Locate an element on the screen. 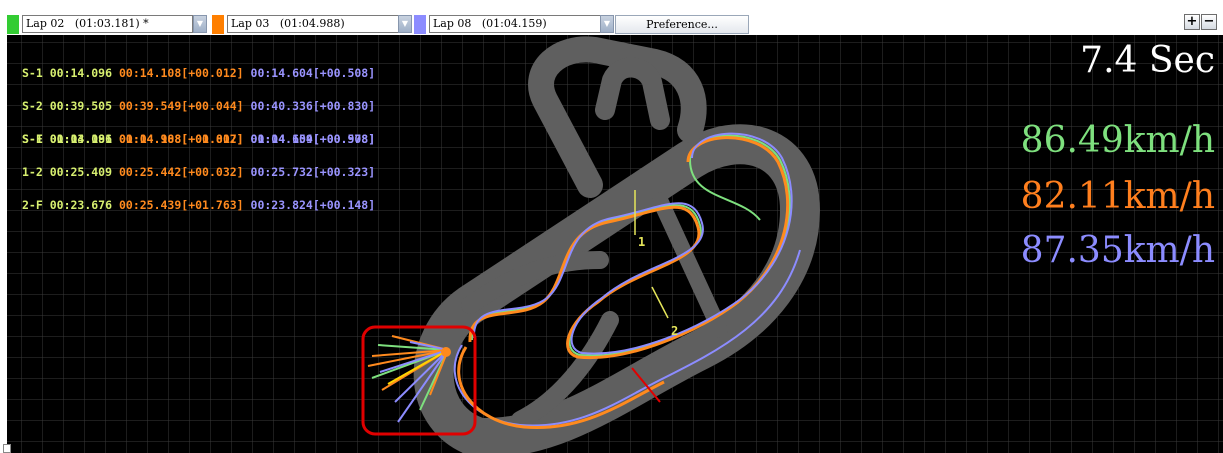 The width and height of the screenshot is (1223, 453). lap-select-3: Lap 08 (01:04.159) is located at coordinates (515, 24).